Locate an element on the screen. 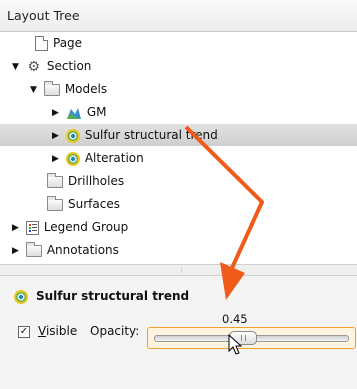  mouse-pointer-icon is located at coordinates (235, 344).